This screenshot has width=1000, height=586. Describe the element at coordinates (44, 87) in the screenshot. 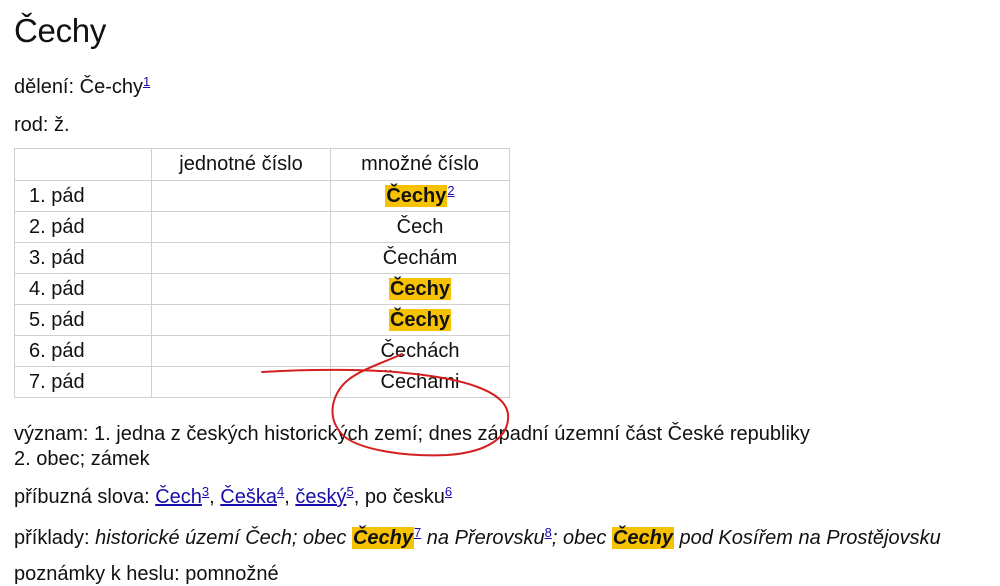

I see `syllabification-label: dělení:` at that location.